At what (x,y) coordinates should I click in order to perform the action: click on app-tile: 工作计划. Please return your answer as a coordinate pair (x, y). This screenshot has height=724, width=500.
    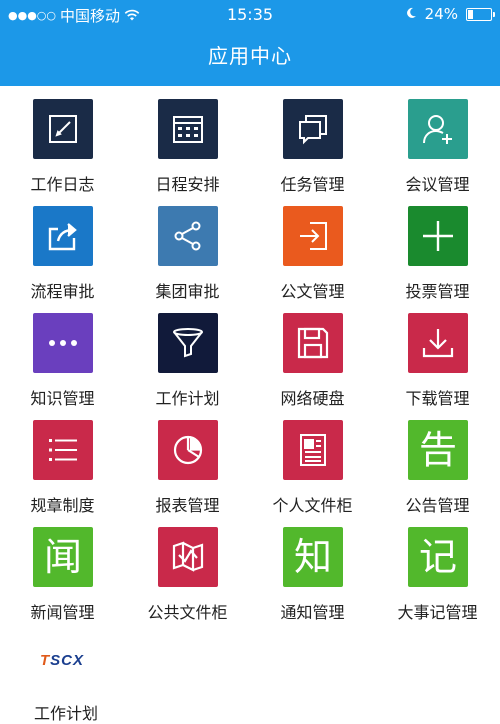
    Looking at the image, I should click on (187, 354).